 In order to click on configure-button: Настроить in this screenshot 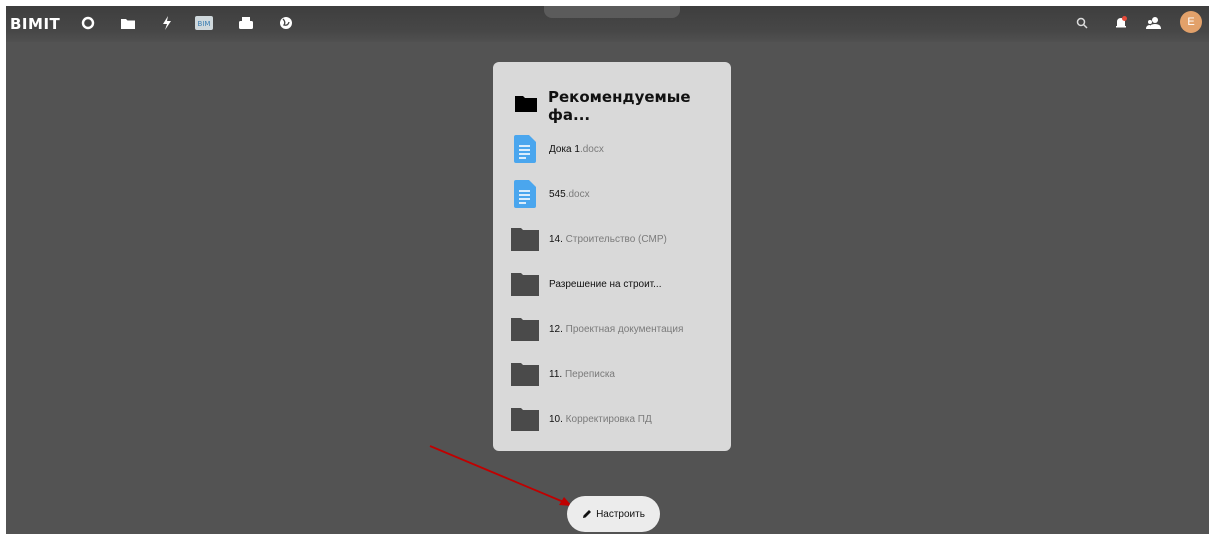, I will do `click(613, 514)`.